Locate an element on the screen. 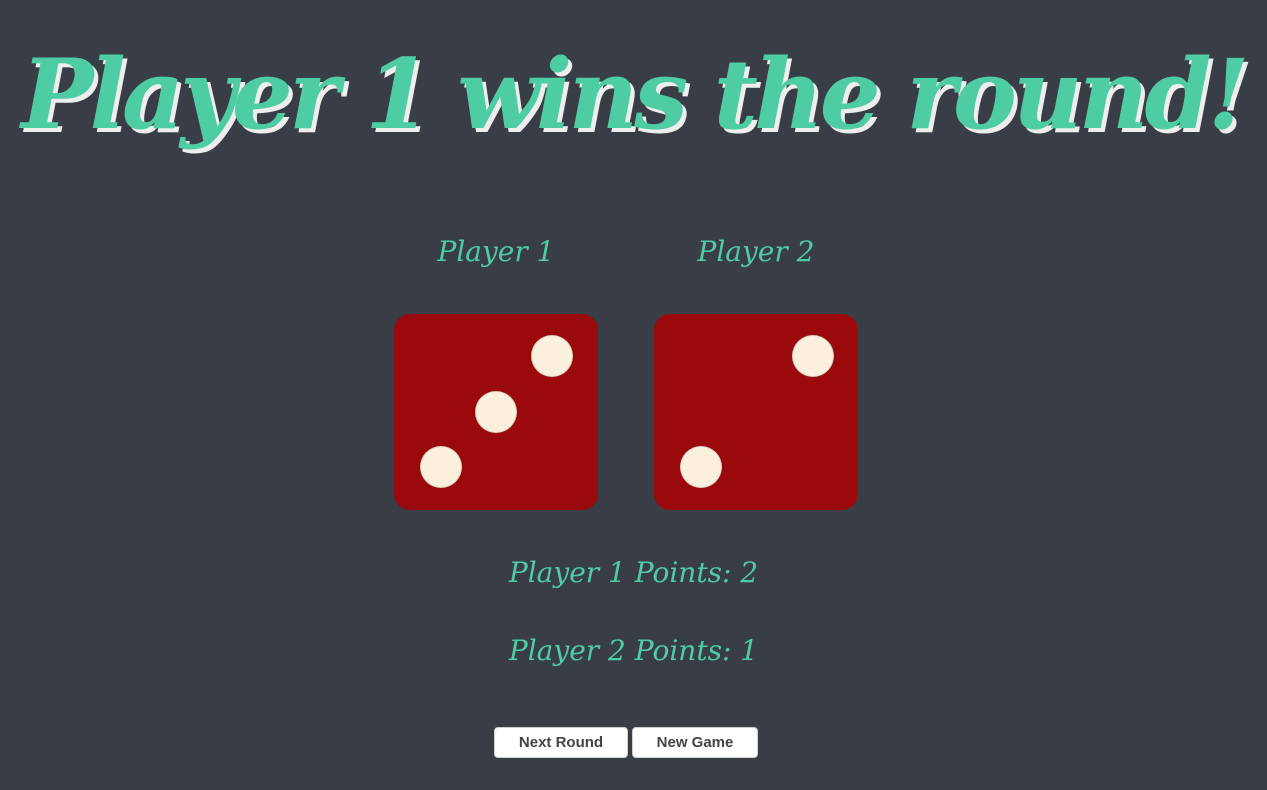 Image resolution: width=1267 pixels, height=790 pixels. new-game-button: New Game is located at coordinates (695, 742).